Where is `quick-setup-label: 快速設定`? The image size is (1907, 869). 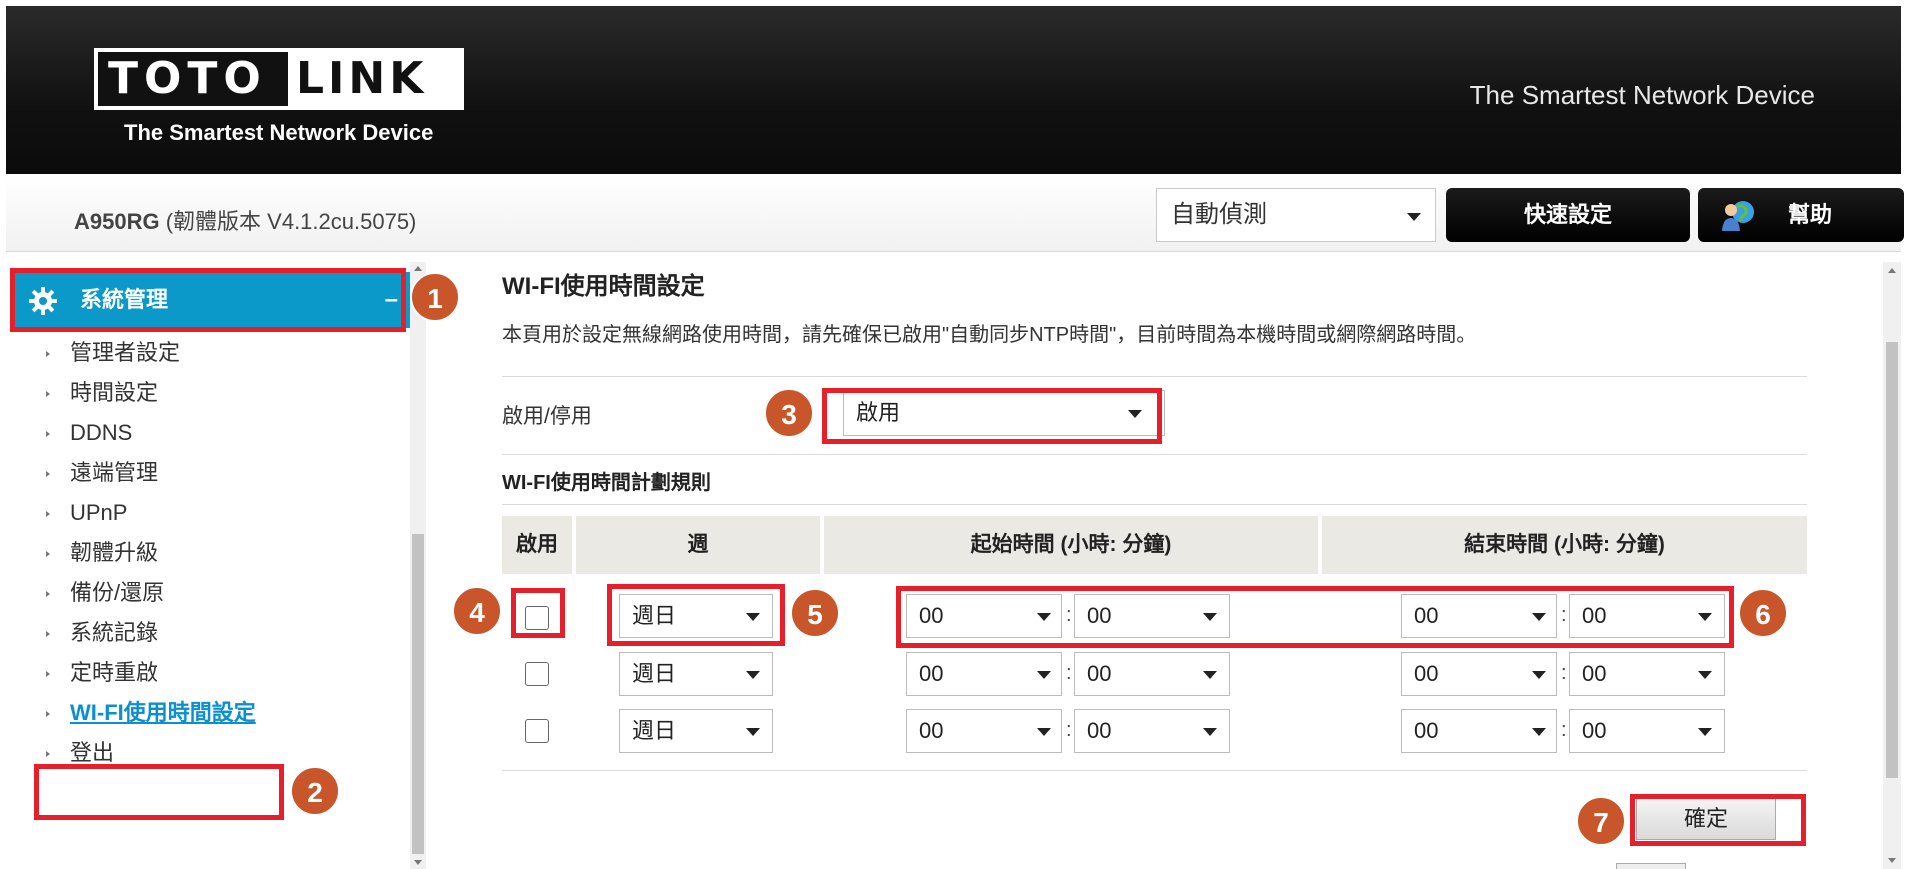
quick-setup-label: 快速設定 is located at coordinates (1567, 214).